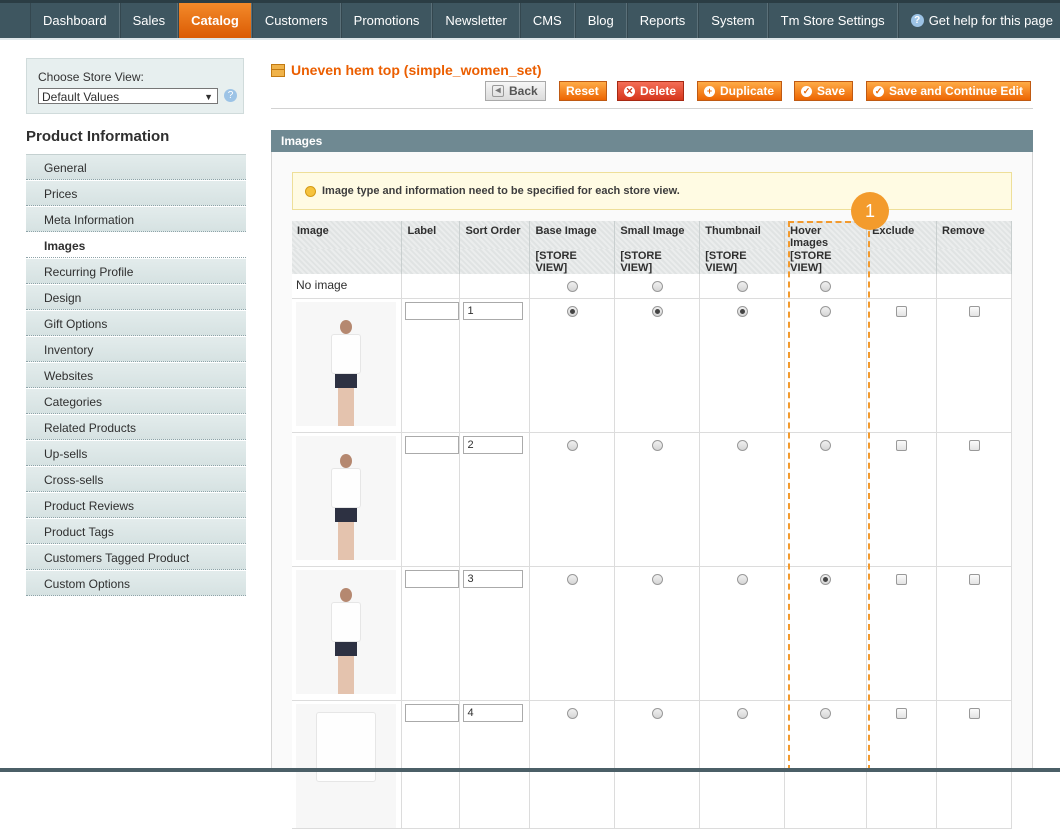  What do you see at coordinates (136, 583) in the screenshot?
I see `tab-custom-options: Custom Options` at bounding box center [136, 583].